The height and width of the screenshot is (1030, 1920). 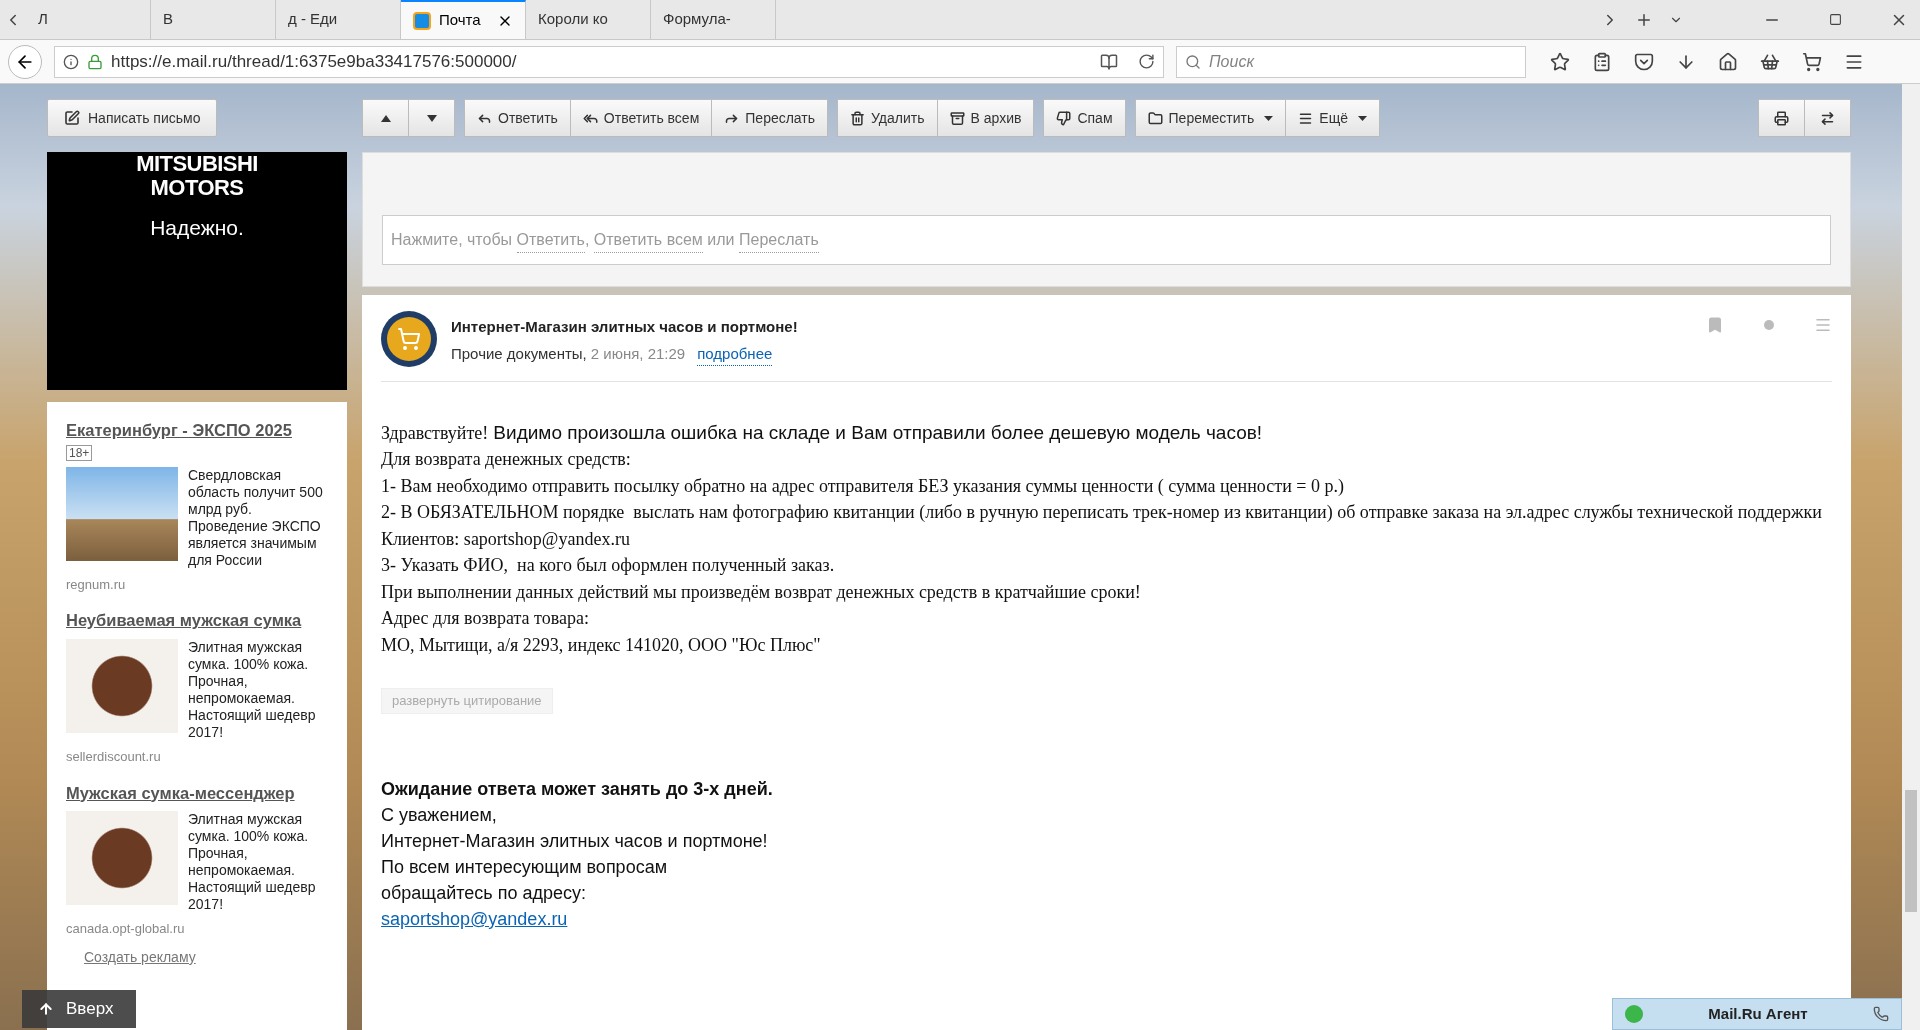 What do you see at coordinates (1210, 118) in the screenshot?
I see `toolbar-button: Переместить` at bounding box center [1210, 118].